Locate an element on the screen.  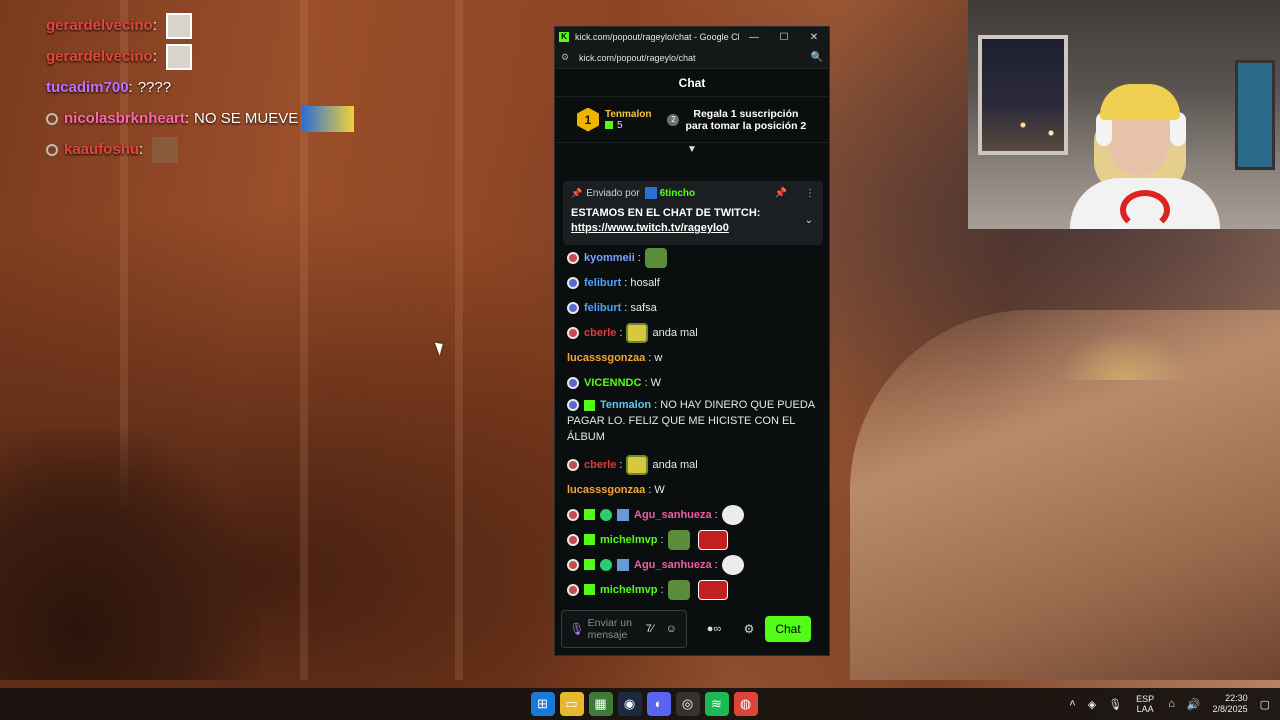
pinned-header: 📌 Enviado por 6tincho 📌 ⋮ is located at coordinates (693, 193).